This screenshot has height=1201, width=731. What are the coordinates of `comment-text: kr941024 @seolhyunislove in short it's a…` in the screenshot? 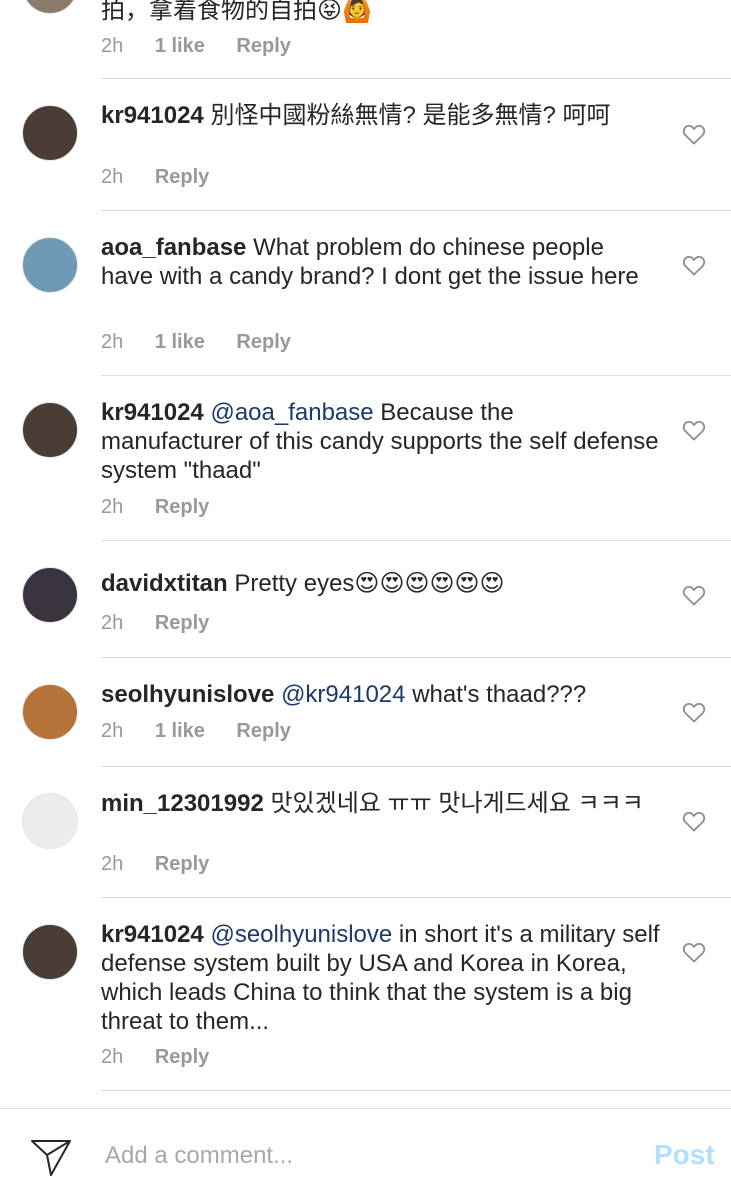 It's located at (381, 978).